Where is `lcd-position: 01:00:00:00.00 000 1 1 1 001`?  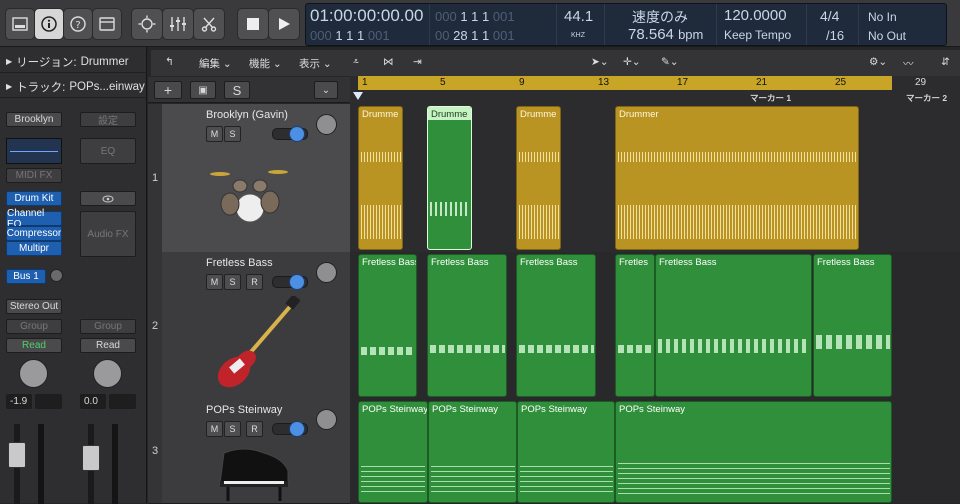
lcd-position: 01:00:00:00.00 000 1 1 1 001 is located at coordinates (368, 24).